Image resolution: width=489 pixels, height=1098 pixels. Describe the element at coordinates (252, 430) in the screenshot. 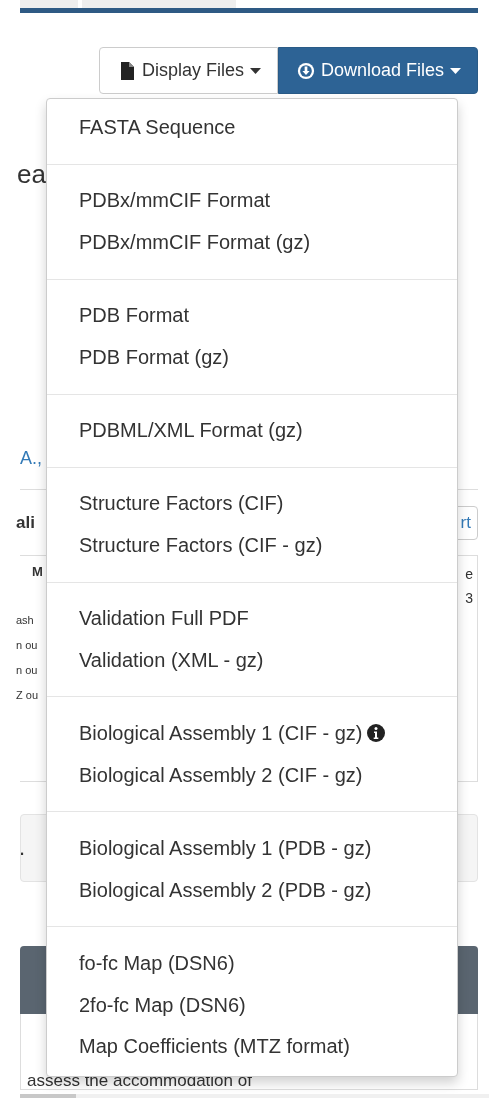

I see `menu-item: PDBML/XML Format (gz)` at that location.